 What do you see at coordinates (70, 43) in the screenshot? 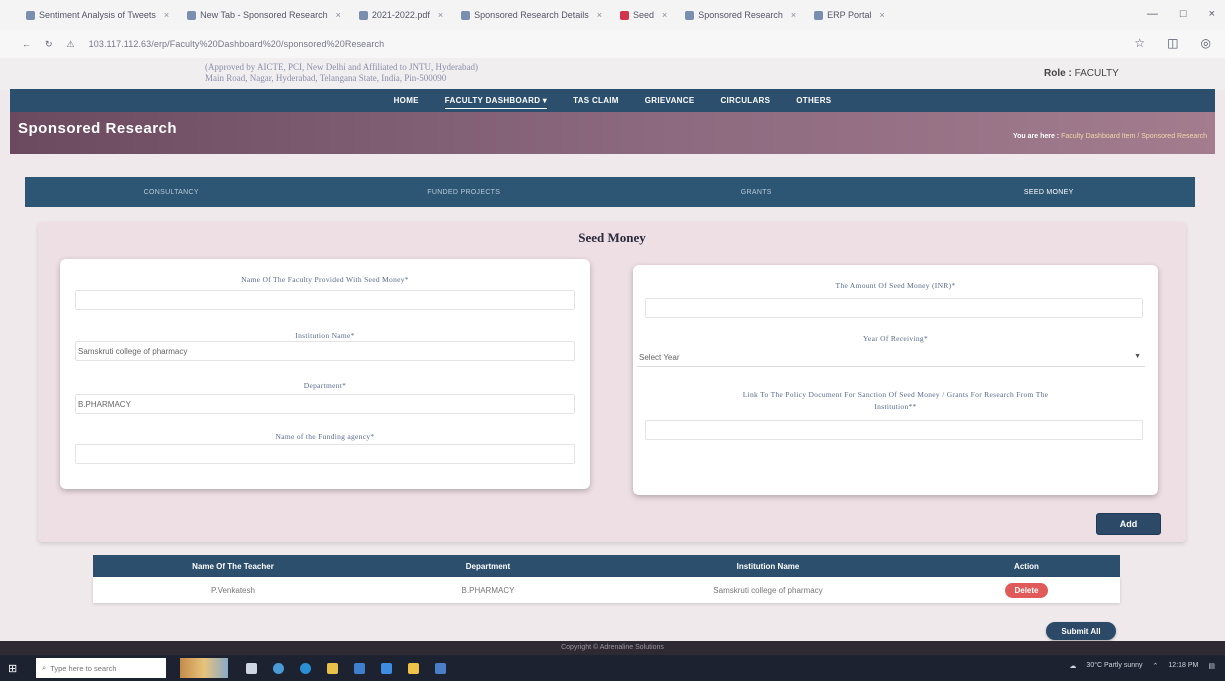
I see `lock-icon: ⚠` at bounding box center [70, 43].